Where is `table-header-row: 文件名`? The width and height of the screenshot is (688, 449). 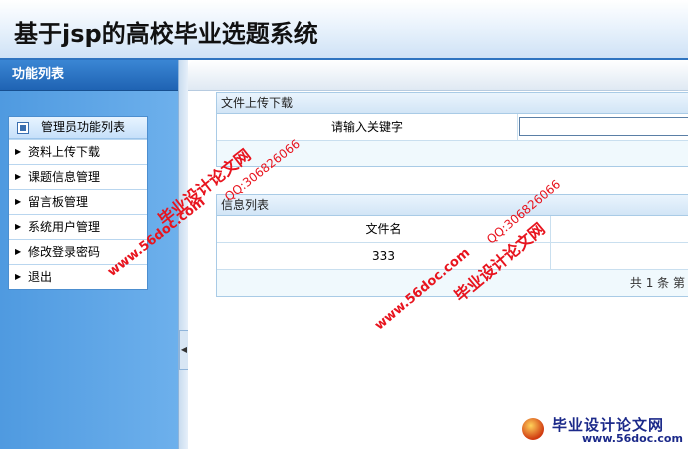 table-header-row: 文件名 is located at coordinates (452, 229).